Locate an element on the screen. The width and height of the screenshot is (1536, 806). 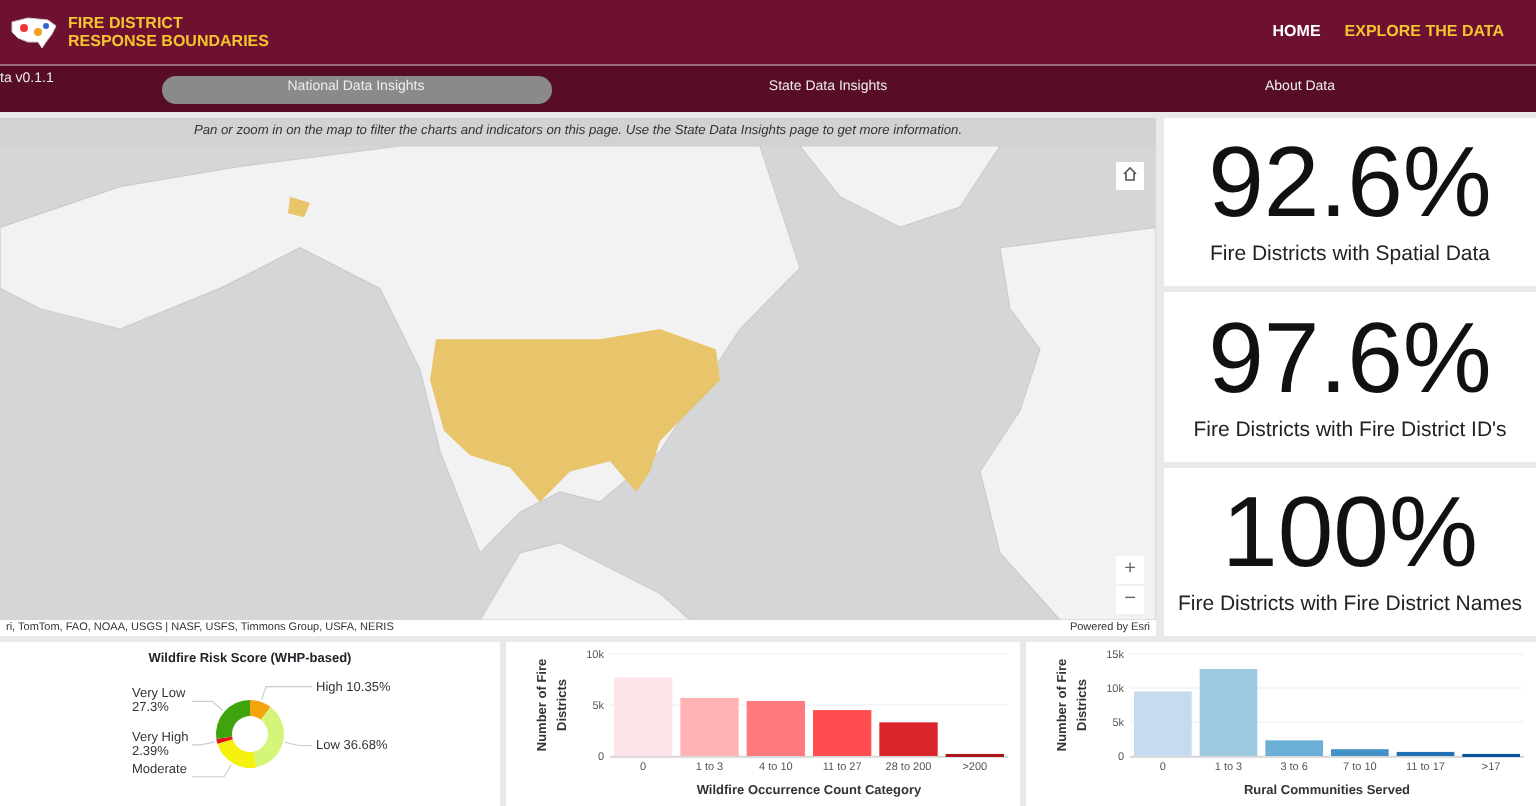
zoom-in-button: + is located at coordinates (1130, 570).